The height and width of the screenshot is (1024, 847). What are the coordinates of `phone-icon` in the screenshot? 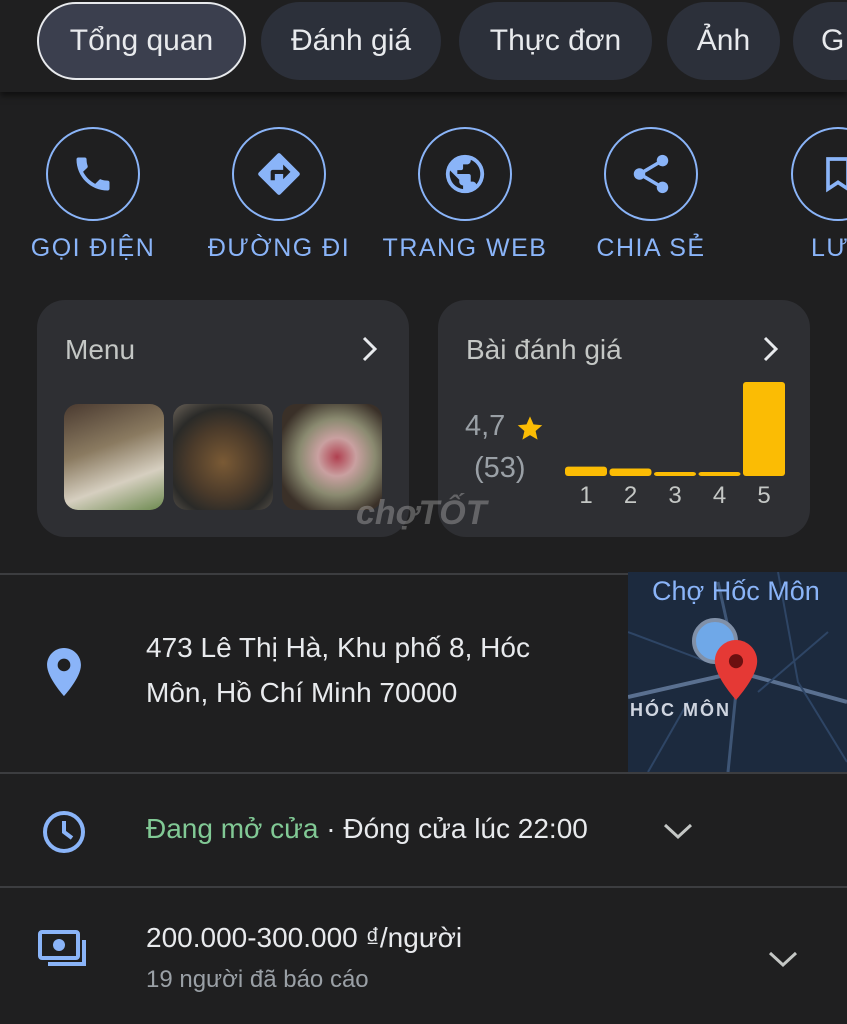 It's located at (93, 174).